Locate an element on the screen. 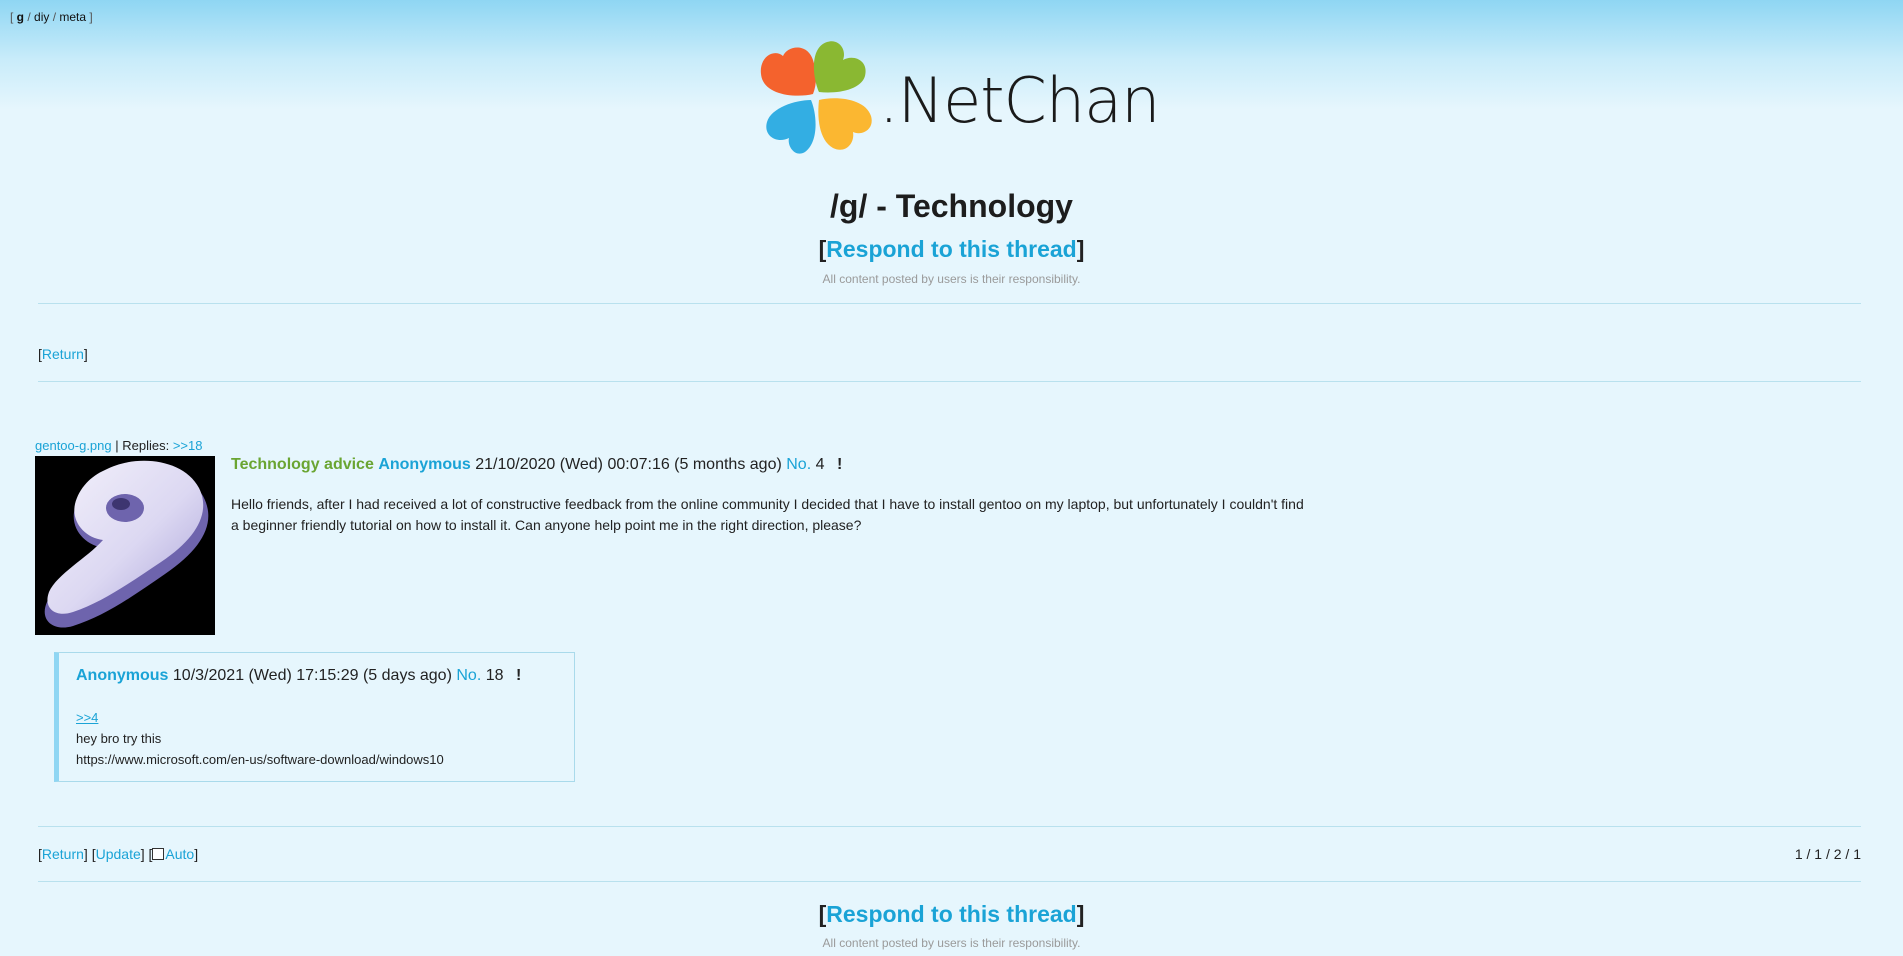 This screenshot has width=1903, height=956. auto-update-checkbox is located at coordinates (158, 854).